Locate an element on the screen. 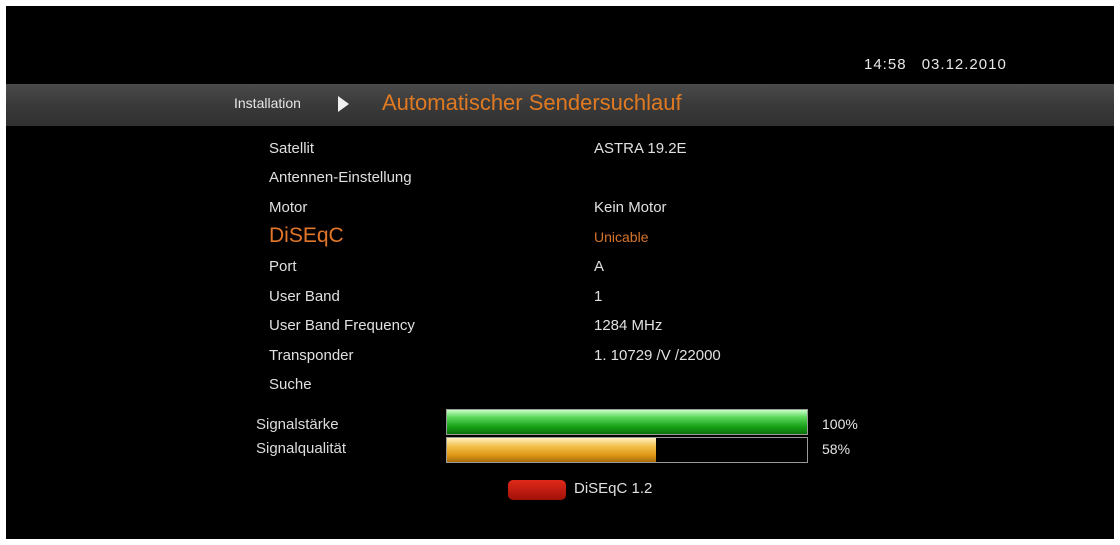 The width and height of the screenshot is (1120, 545). signal-quality-fill is located at coordinates (551, 450).